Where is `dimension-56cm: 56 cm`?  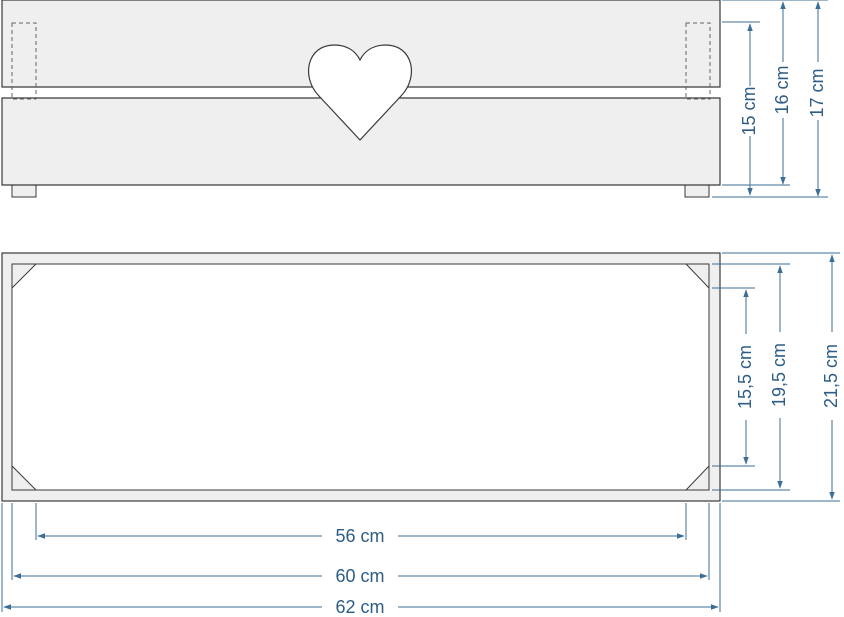
dimension-56cm: 56 cm is located at coordinates (361, 536).